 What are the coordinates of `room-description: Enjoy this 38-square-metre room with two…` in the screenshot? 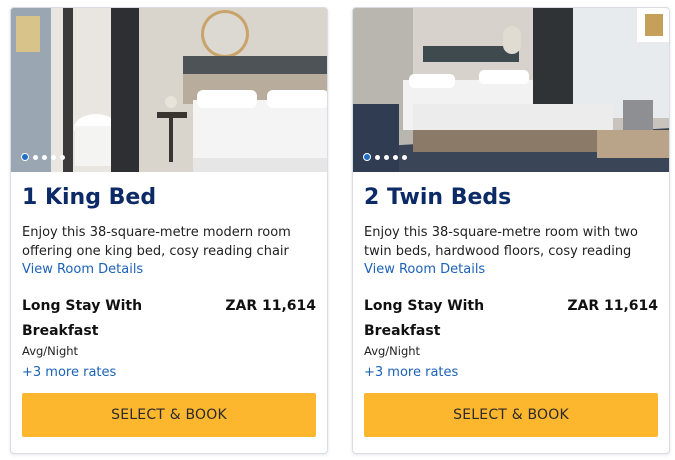 It's located at (501, 242).